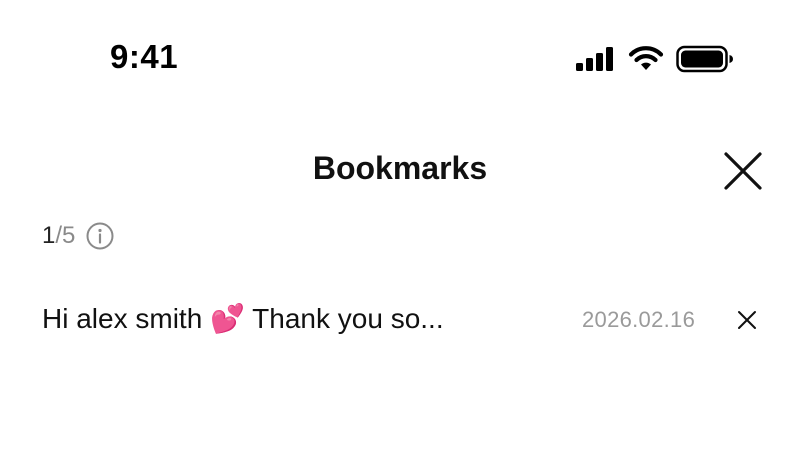 The width and height of the screenshot is (800, 450). I want to click on remove-bookmark-button, so click(747, 320).